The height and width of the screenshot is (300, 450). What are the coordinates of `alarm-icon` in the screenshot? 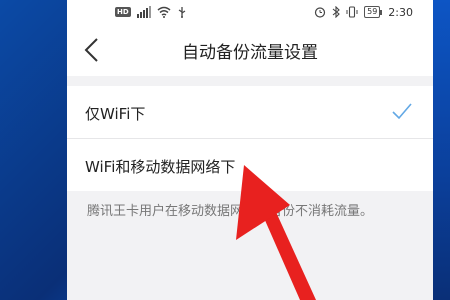 It's located at (320, 12).